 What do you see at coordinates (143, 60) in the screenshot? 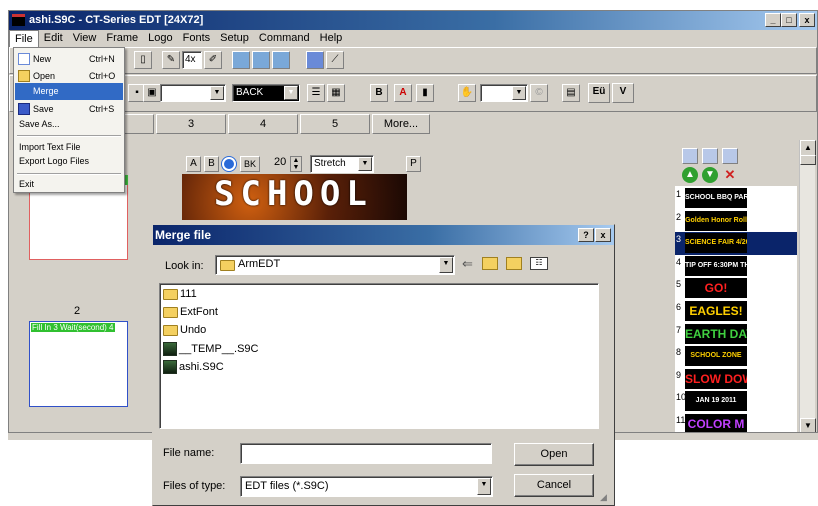
I see `page-icon: ▯` at bounding box center [143, 60].